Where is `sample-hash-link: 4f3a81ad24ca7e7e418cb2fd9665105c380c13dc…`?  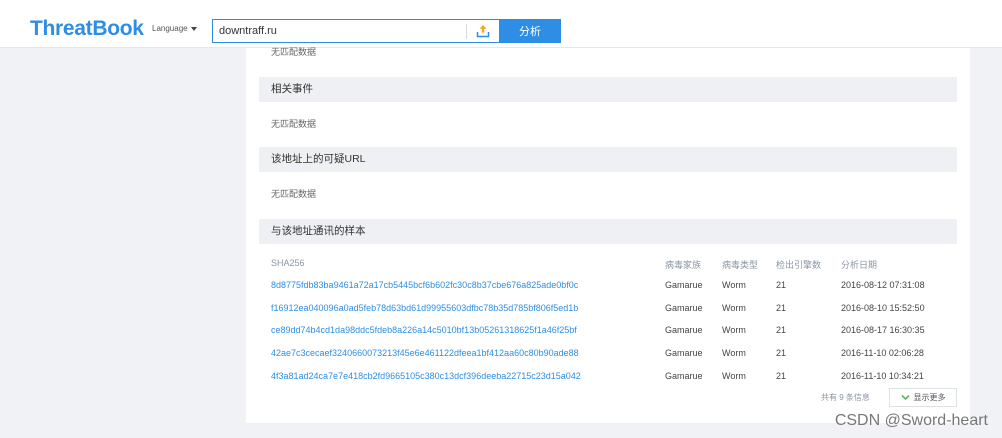 sample-hash-link: 4f3a81ad24ca7e7e418cb2fd9665105c380c13dc… is located at coordinates (426, 376).